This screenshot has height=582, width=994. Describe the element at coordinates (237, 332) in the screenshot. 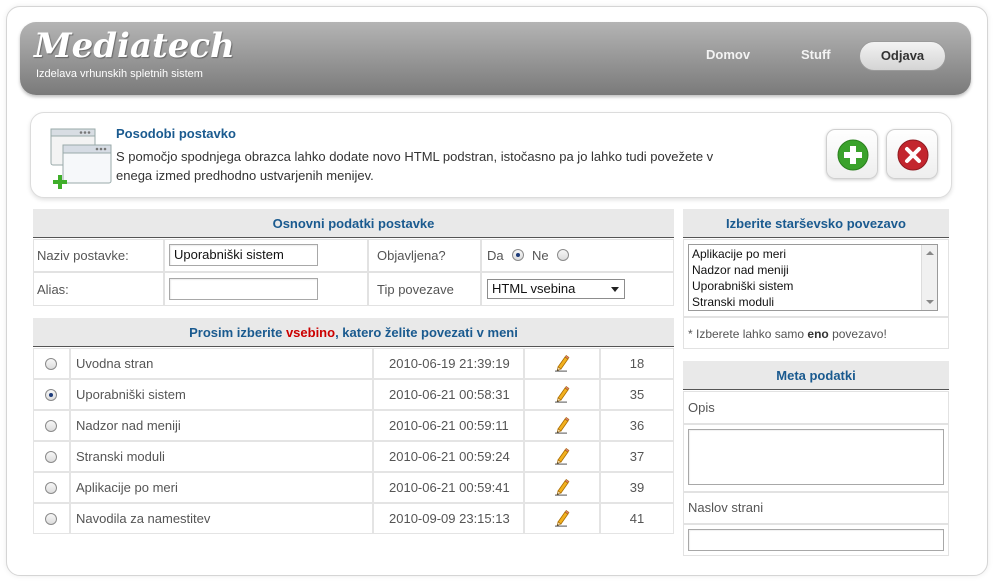

I see `content-heading-pre: Prosim izberite` at that location.